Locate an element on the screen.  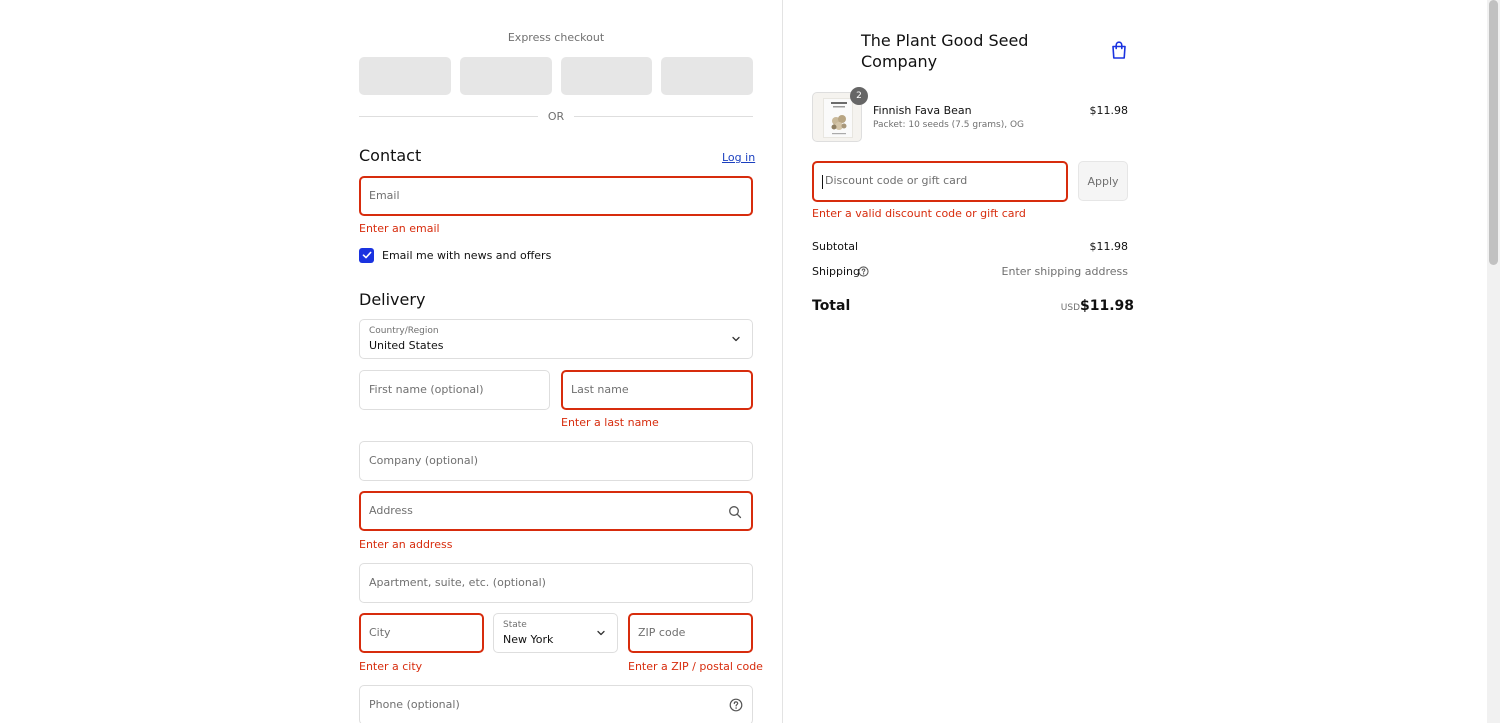
product-price: $11.98 is located at coordinates (1109, 110).